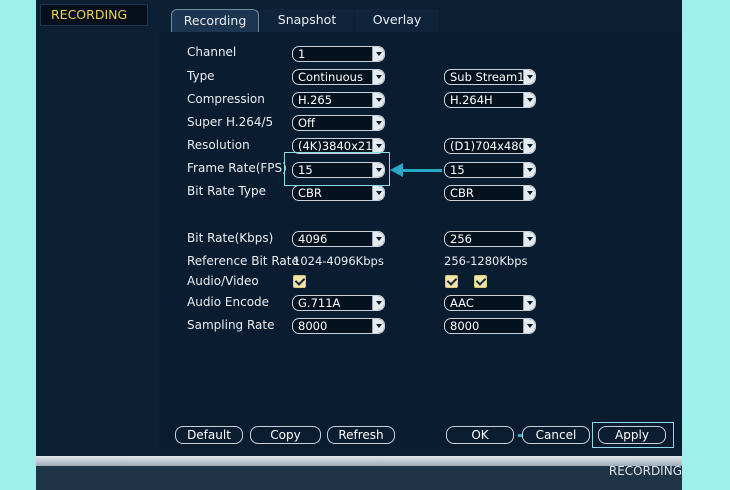 The width and height of the screenshot is (730, 490). Describe the element at coordinates (422, 170) in the screenshot. I see `frame-rate-arrow-line` at that location.